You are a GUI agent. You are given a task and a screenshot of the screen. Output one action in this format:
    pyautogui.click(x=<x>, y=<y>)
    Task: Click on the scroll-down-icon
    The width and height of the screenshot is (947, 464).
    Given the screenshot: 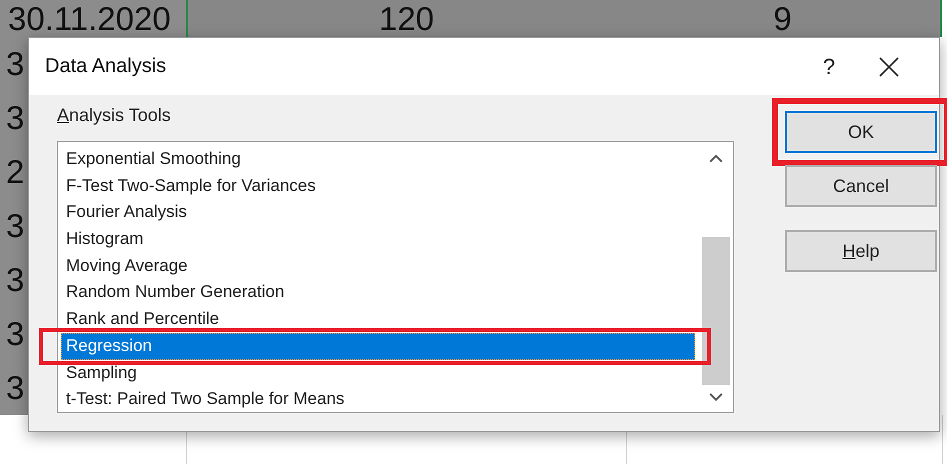 What is the action you would take?
    pyautogui.click(x=716, y=397)
    